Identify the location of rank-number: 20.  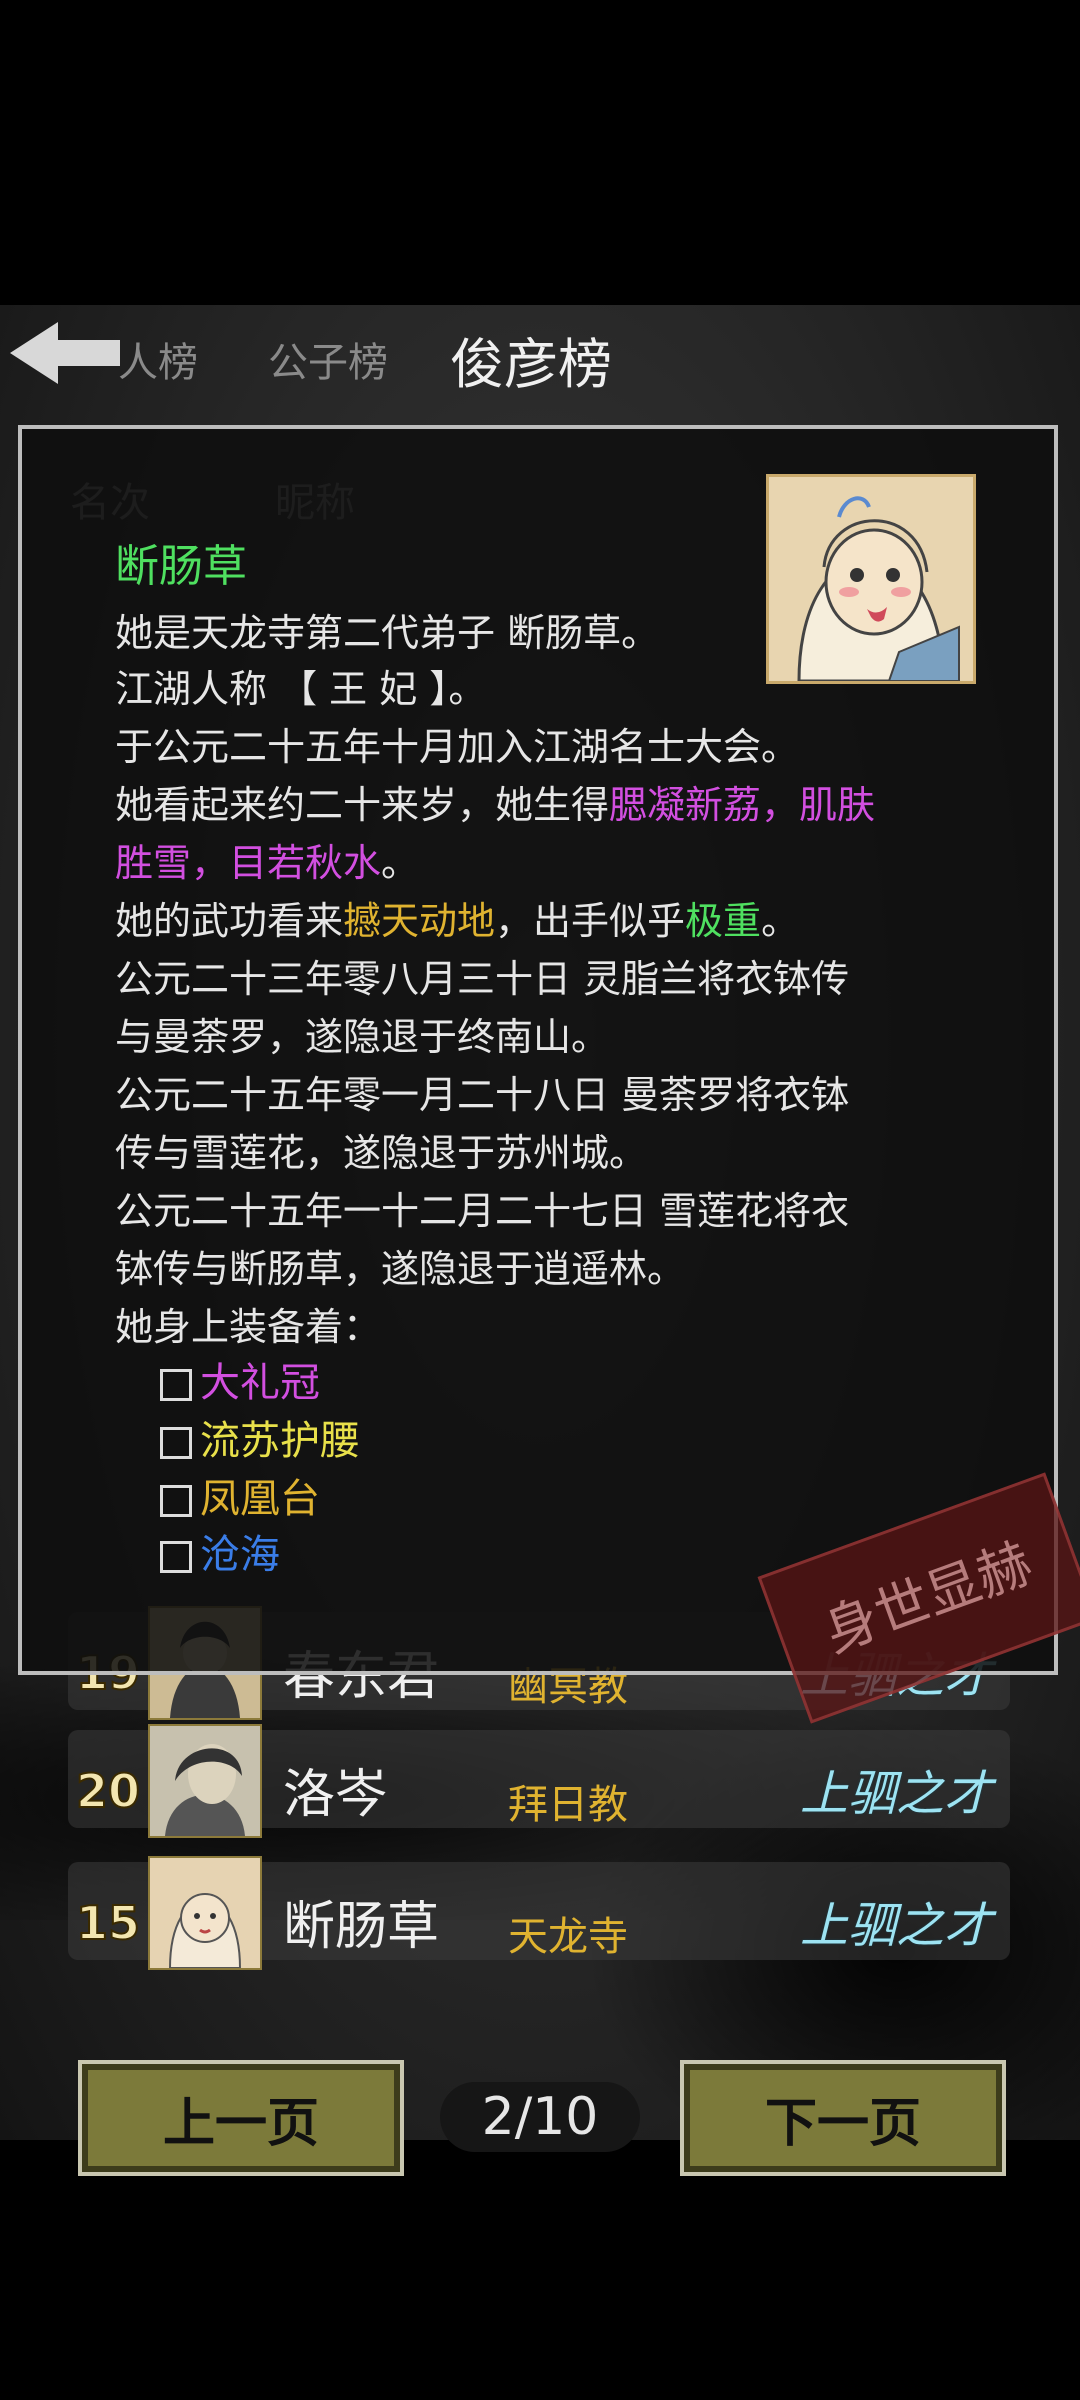
(108, 1791).